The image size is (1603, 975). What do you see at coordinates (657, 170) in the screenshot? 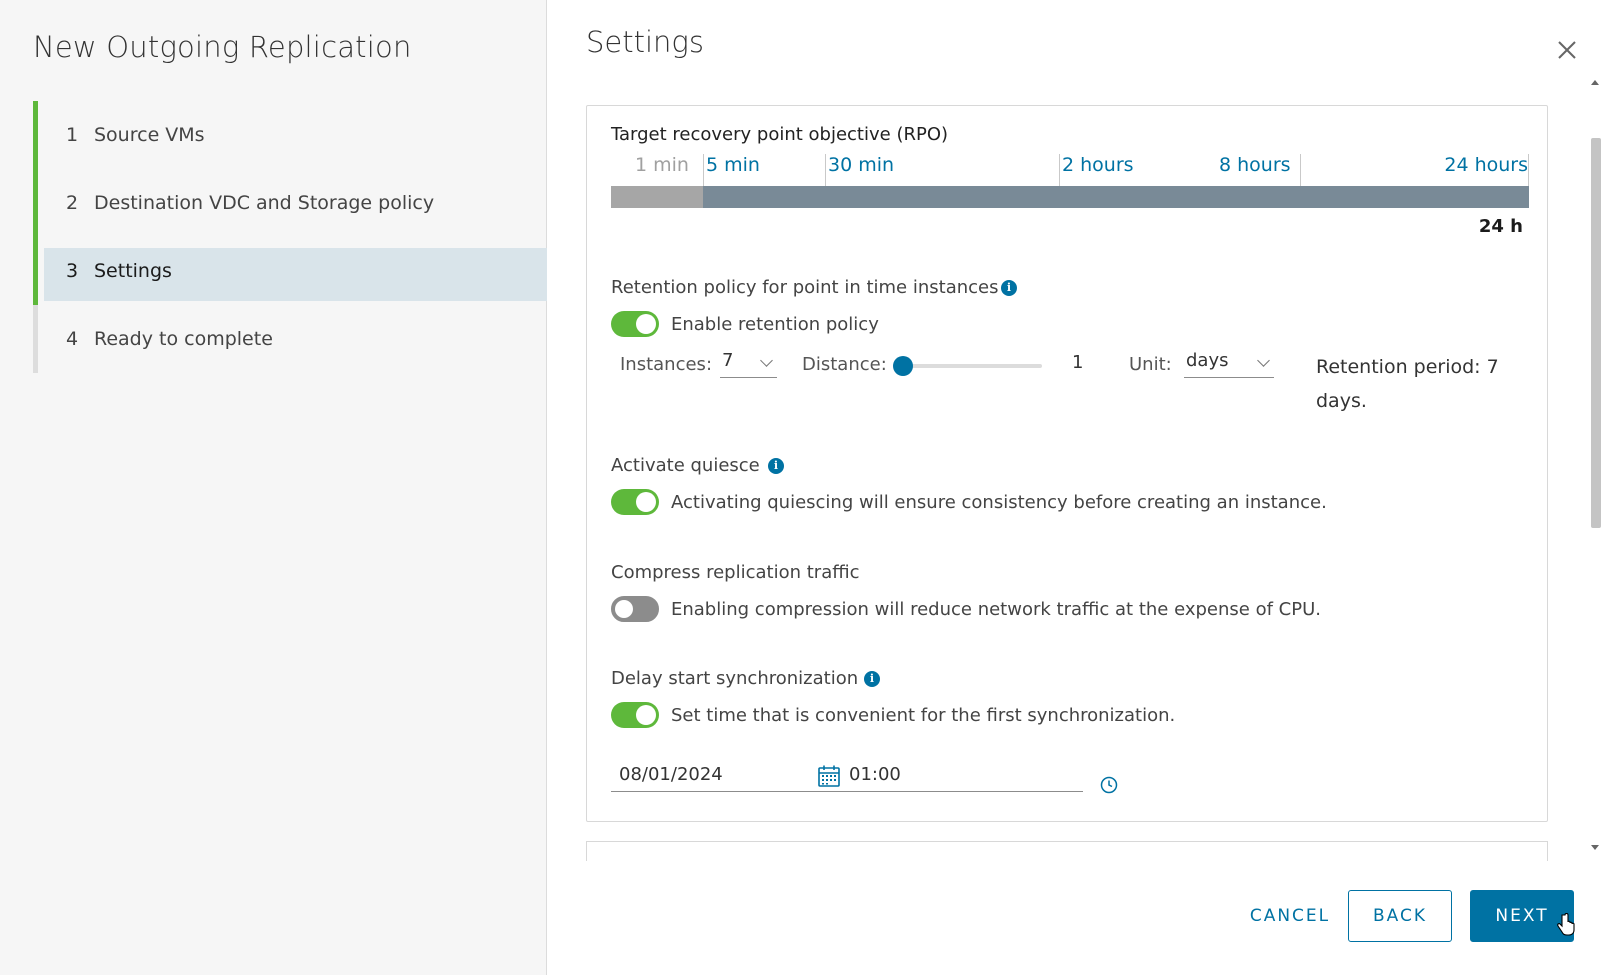
I see `rpo-tick-1min: 1 min` at bounding box center [657, 170].